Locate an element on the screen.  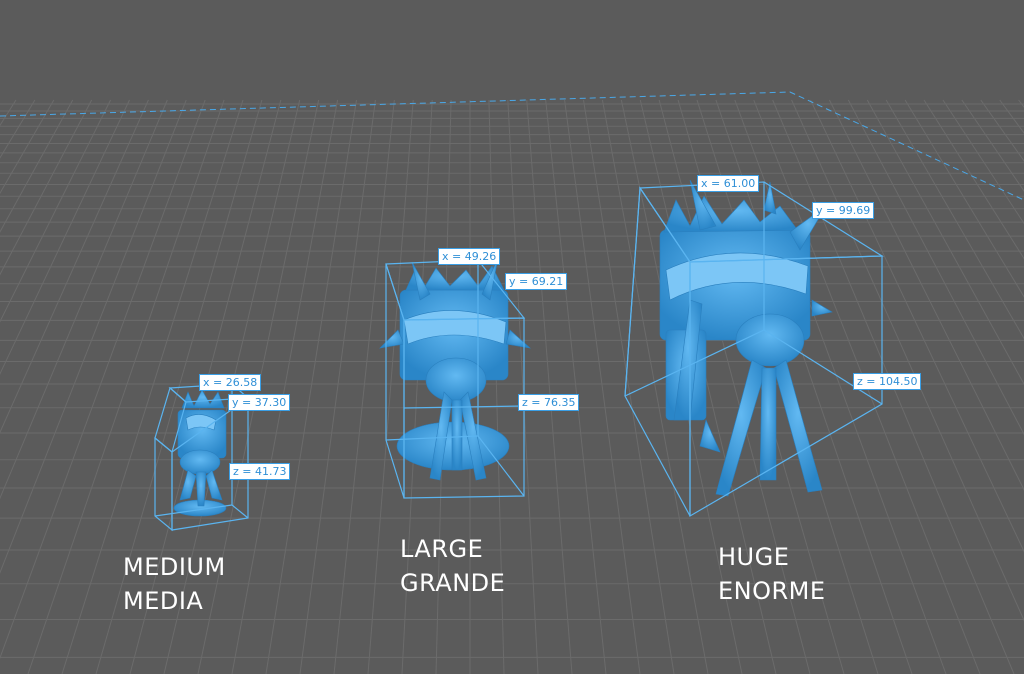
large-z-dimension-label: z = 76.35 is located at coordinates (549, 402).